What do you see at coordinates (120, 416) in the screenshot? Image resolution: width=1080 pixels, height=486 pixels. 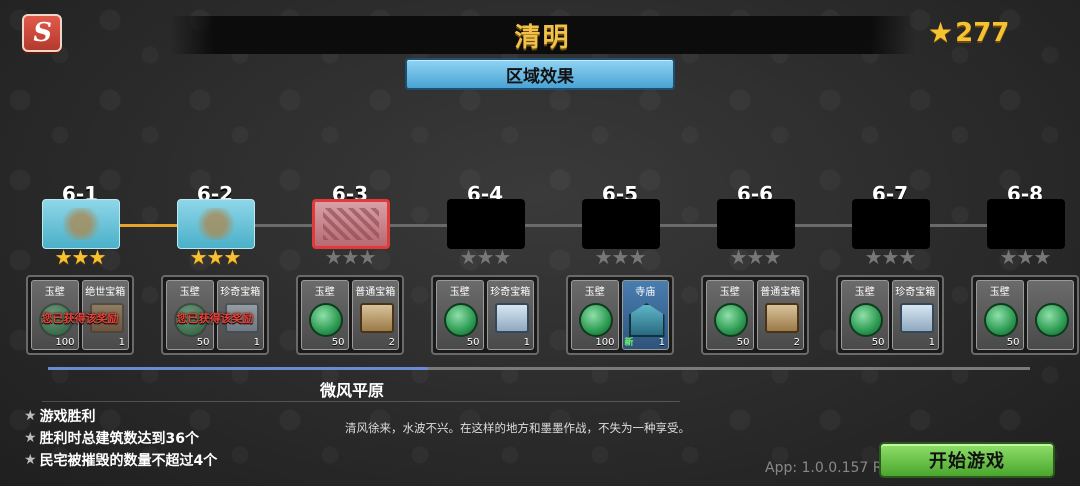 I see `objective-item: ★ 游戏胜利` at bounding box center [120, 416].